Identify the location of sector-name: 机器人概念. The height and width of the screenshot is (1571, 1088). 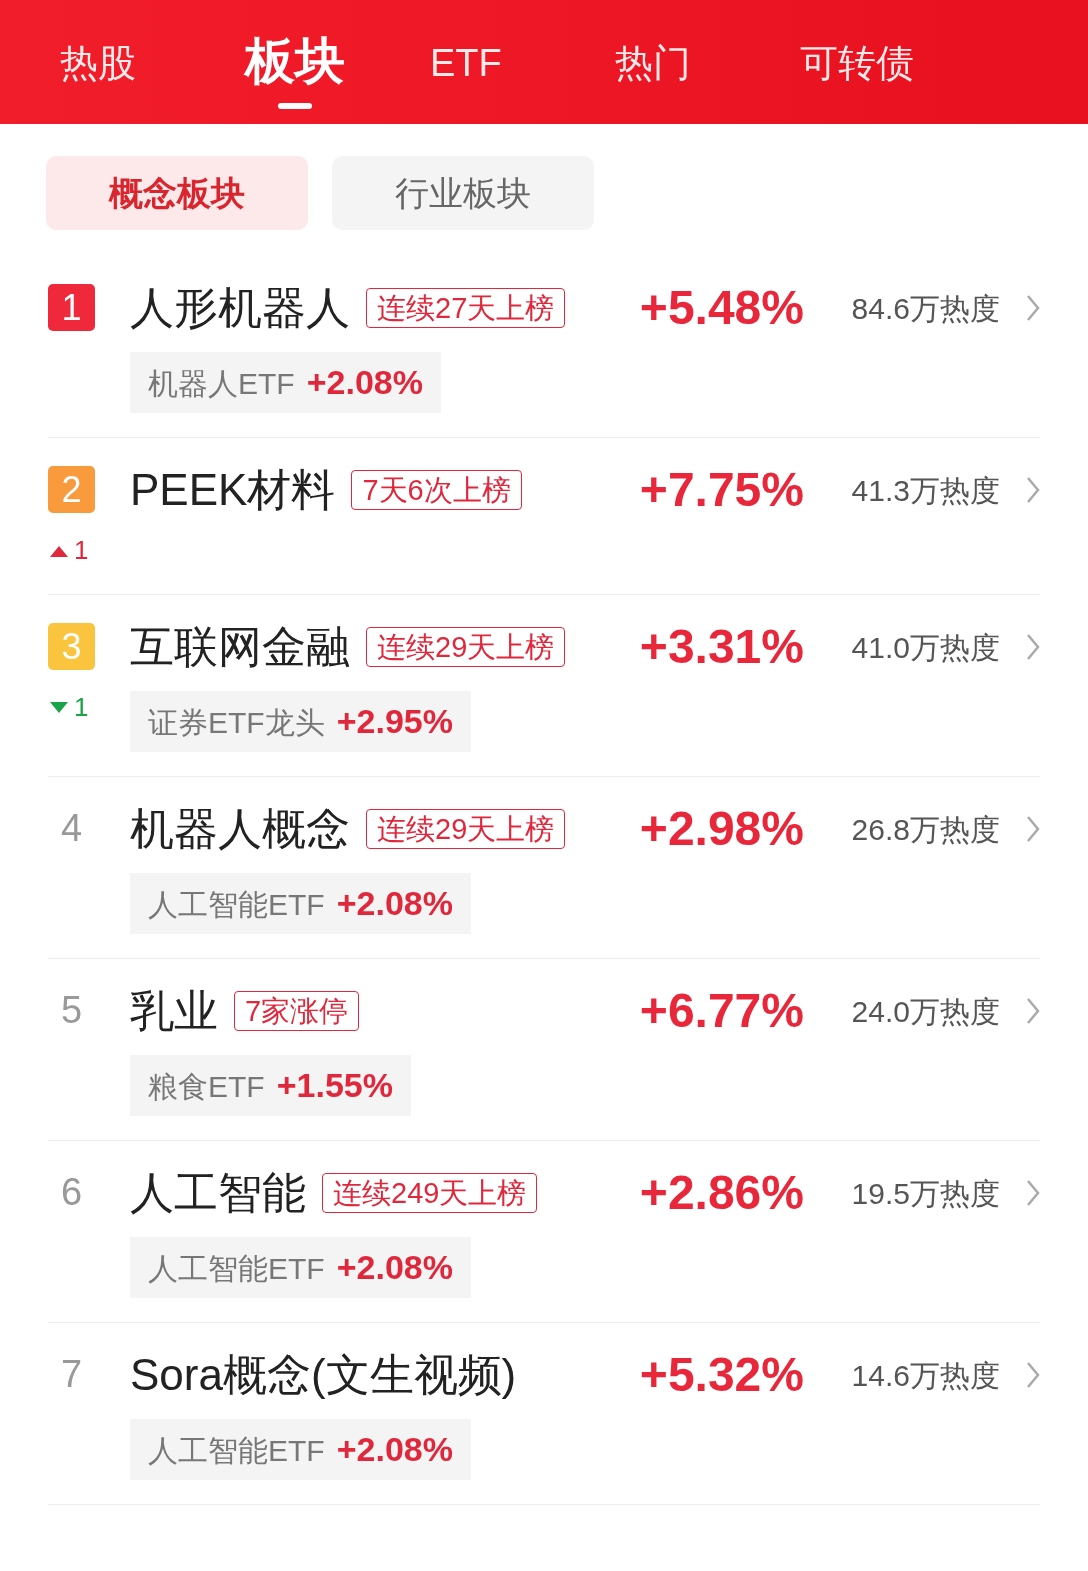
(240, 829).